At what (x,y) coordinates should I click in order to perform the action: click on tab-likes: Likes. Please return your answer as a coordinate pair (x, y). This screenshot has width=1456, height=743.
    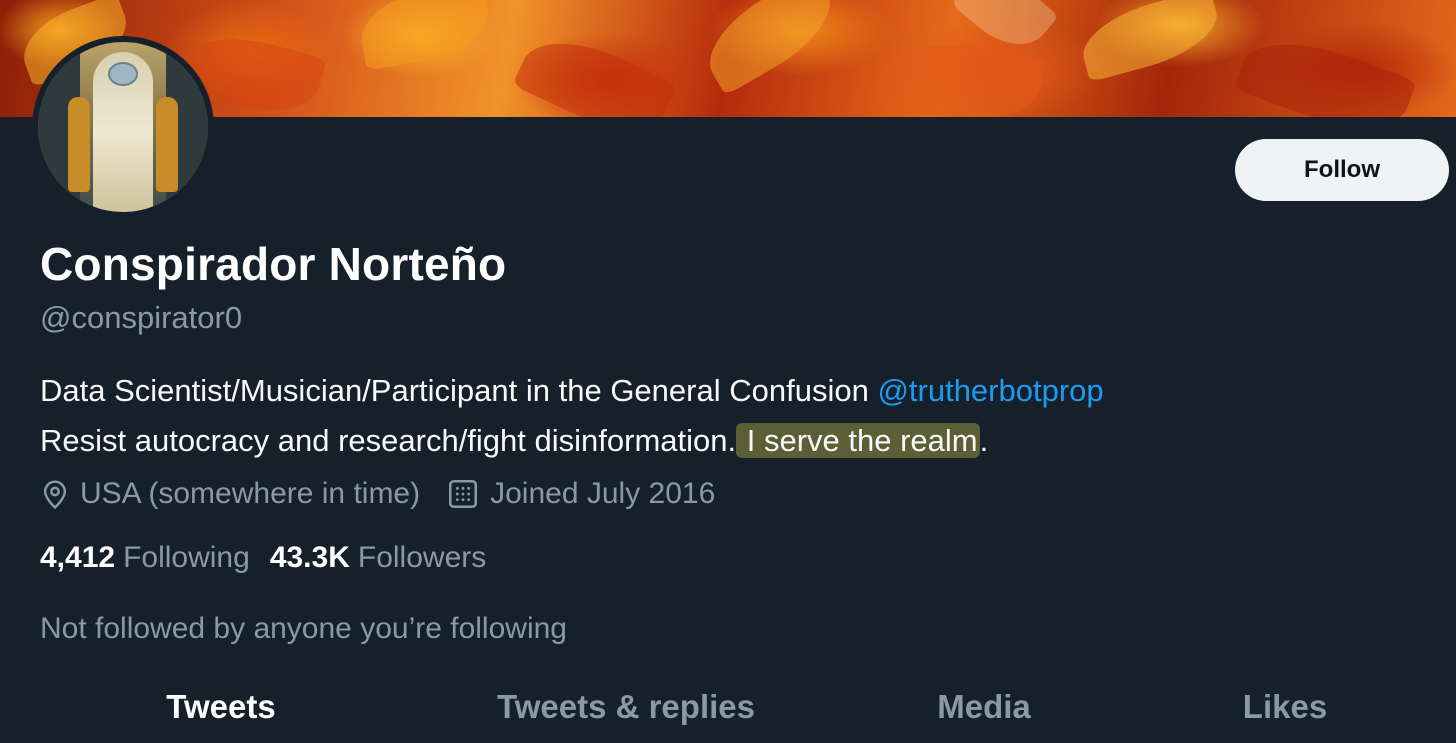
    Looking at the image, I should click on (1285, 707).